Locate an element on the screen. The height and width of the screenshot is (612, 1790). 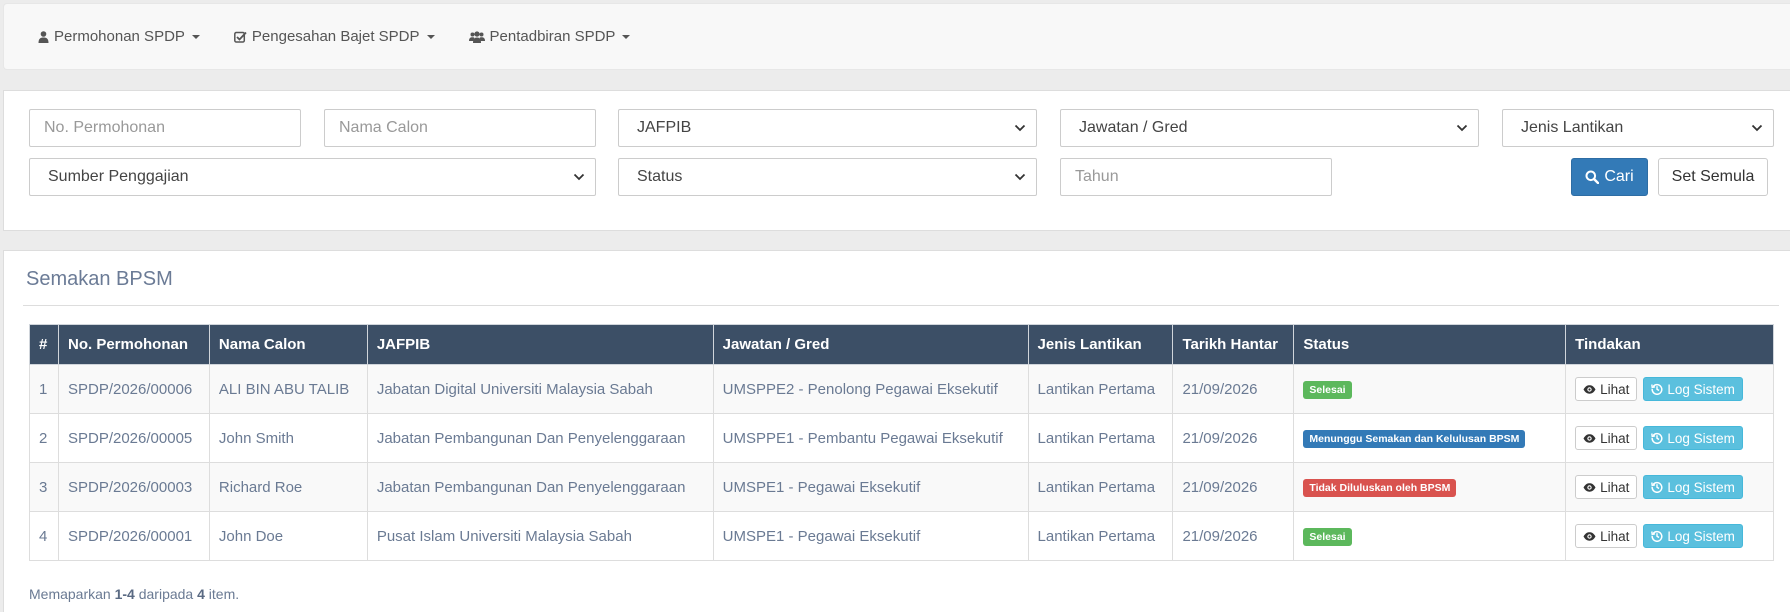
jenis-lantikan-select: Jenis Lantikan is located at coordinates (1638, 128).